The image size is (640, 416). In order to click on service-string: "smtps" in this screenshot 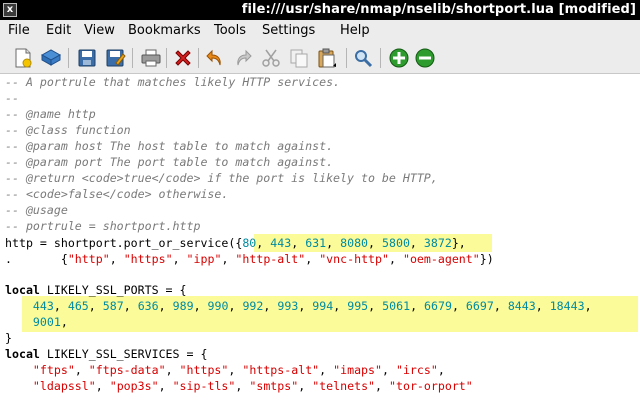, I will do `click(274, 386)`.